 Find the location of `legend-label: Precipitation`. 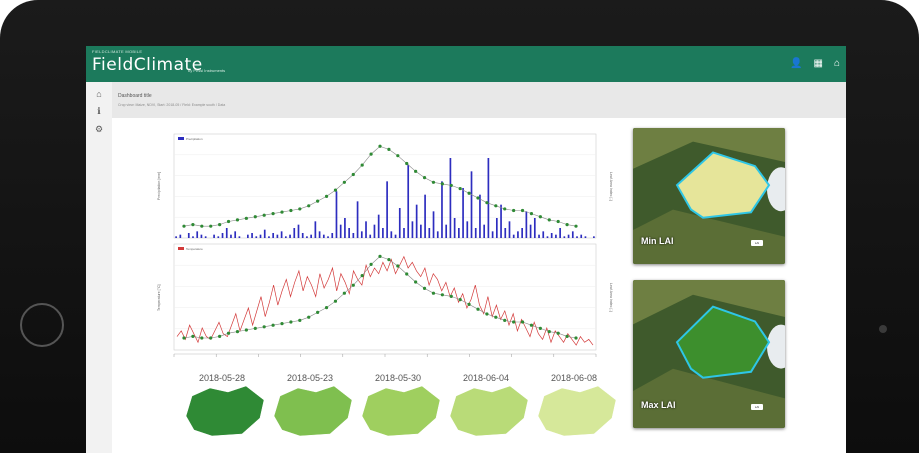

legend-label: Precipitation is located at coordinates (194, 139).